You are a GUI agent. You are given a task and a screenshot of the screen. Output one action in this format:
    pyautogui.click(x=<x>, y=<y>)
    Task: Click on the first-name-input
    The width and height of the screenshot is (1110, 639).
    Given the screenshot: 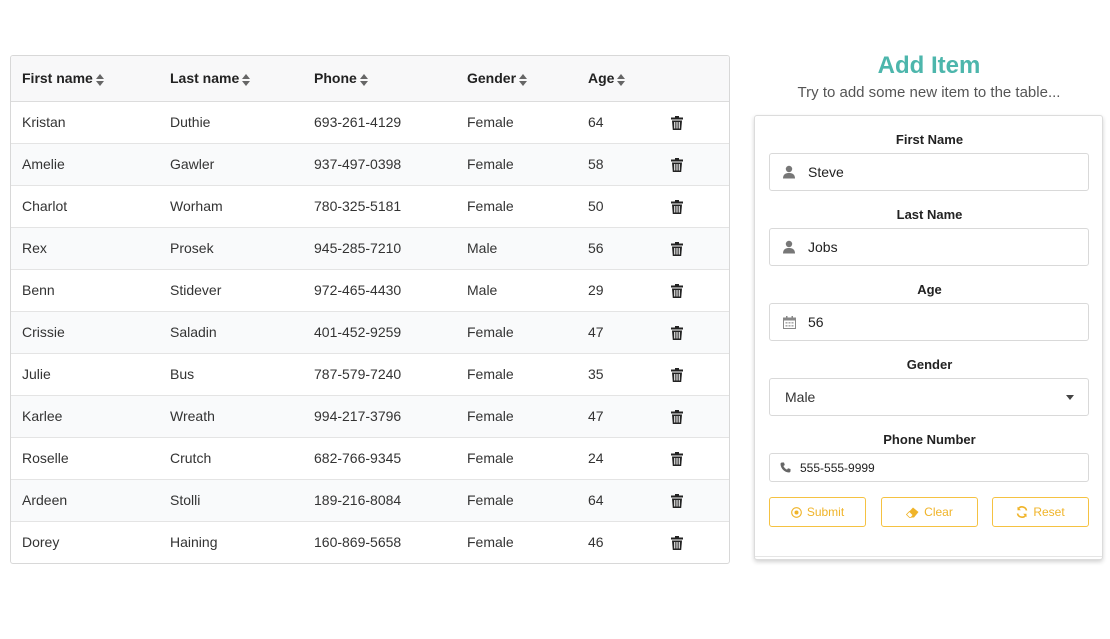 What is the action you would take?
    pyautogui.click(x=938, y=172)
    